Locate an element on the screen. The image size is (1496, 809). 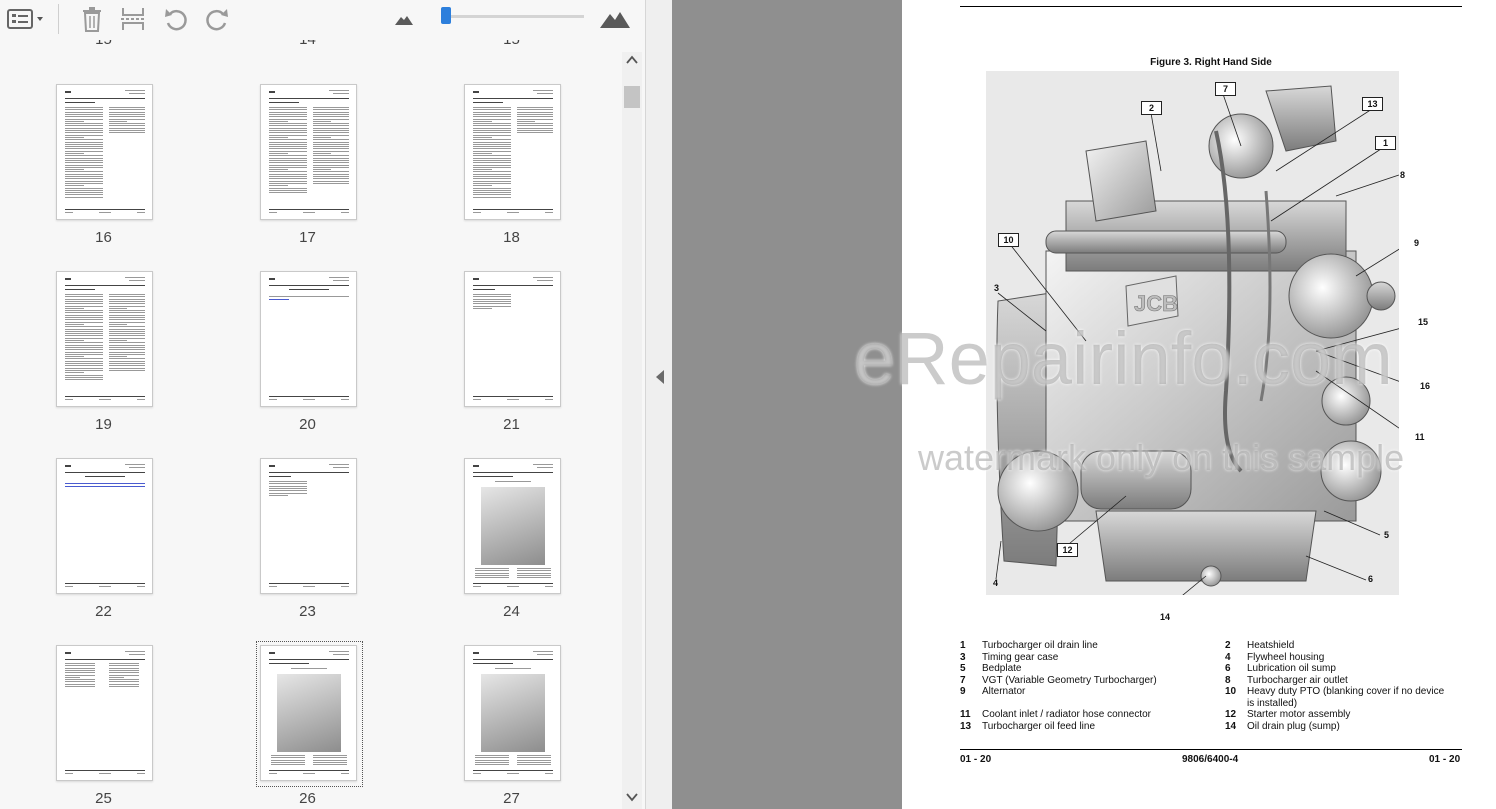
rotate-ccw-icon is located at coordinates (176, 20).